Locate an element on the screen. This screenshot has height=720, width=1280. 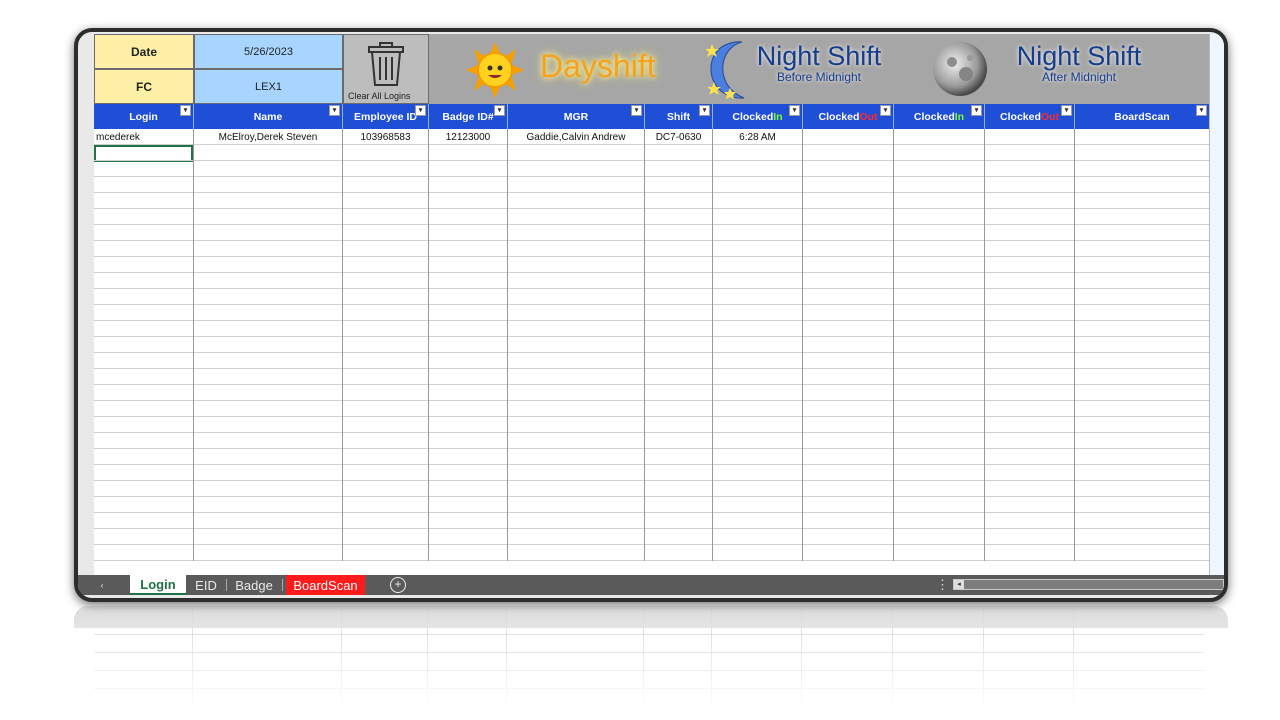
fc-value: LEX1 is located at coordinates (268, 86).